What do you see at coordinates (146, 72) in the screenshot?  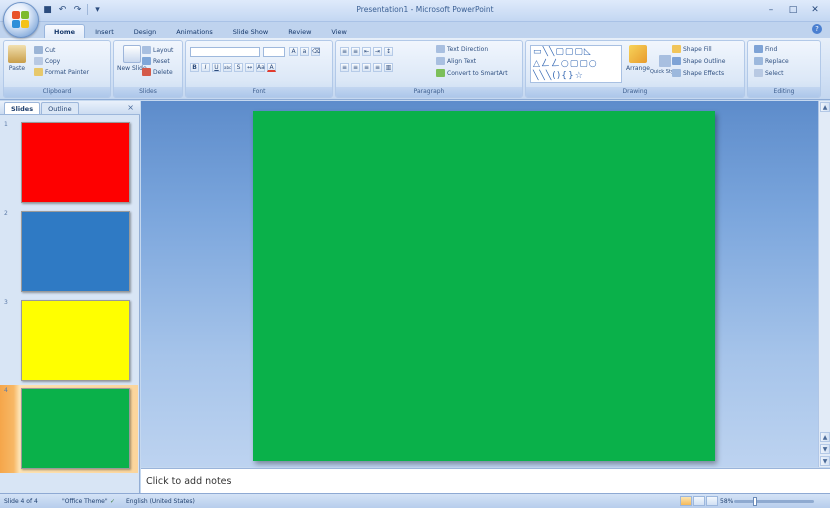 I see `delete-icon` at bounding box center [146, 72].